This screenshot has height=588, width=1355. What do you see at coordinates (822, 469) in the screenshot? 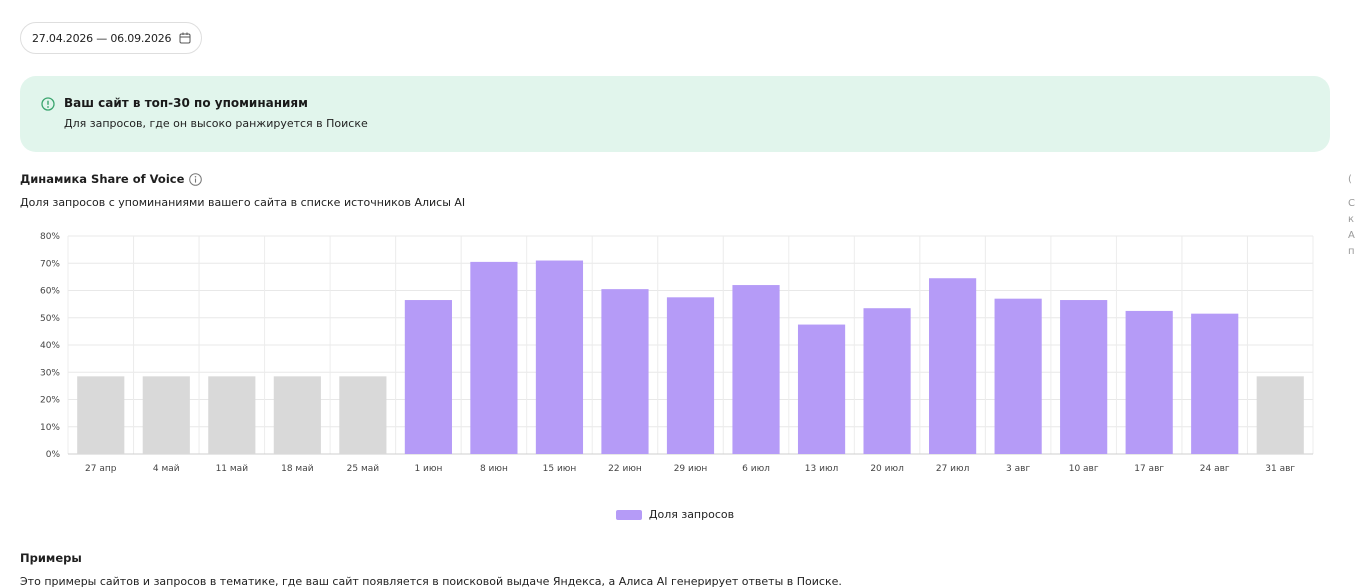
I see `x-tick-label: 13 июл` at bounding box center [822, 469].